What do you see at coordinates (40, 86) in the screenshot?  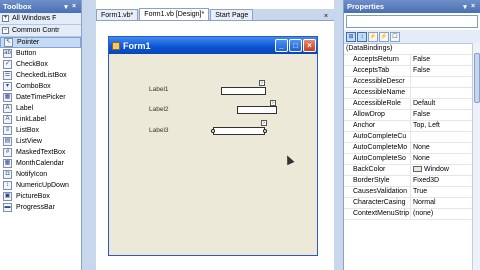 I see `toolbox-item: ▾ ComboBox` at bounding box center [40, 86].